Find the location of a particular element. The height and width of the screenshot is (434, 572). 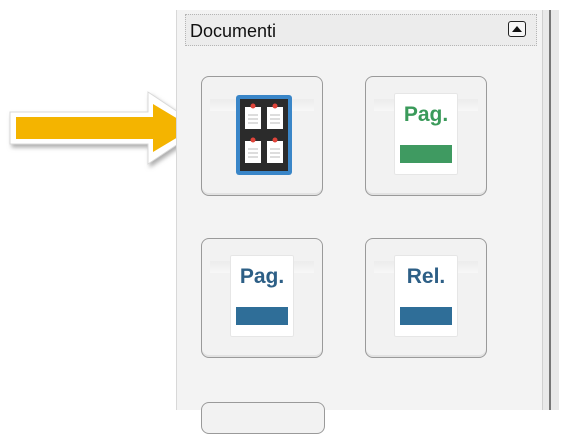

document-icon: Rel. is located at coordinates (426, 296).